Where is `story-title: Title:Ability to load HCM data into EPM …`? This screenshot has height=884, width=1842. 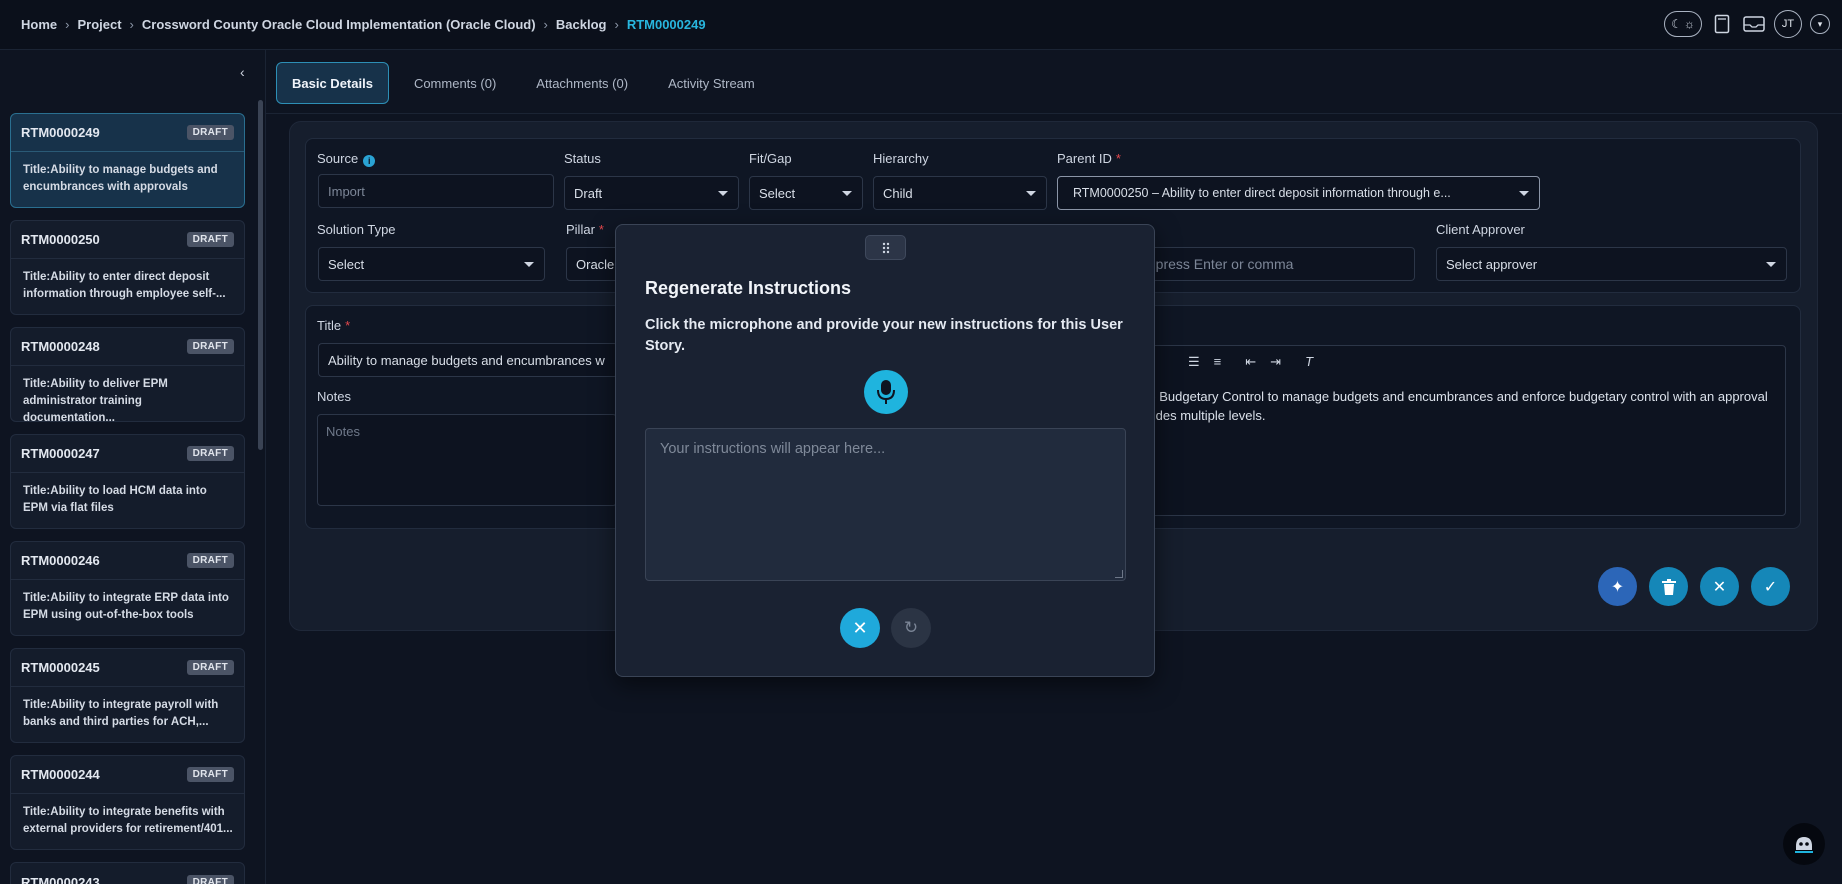 story-title: Title:Ability to load HCM data into EPM … is located at coordinates (115, 499).